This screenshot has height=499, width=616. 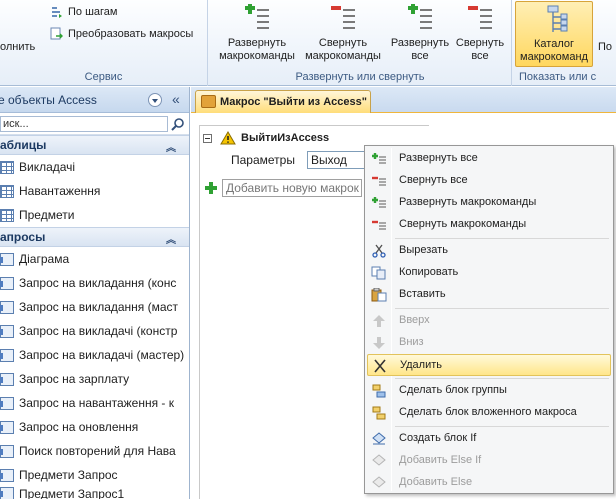 I want to click on nav-item-label: Поиск повторений для Нава, so click(x=97, y=451).